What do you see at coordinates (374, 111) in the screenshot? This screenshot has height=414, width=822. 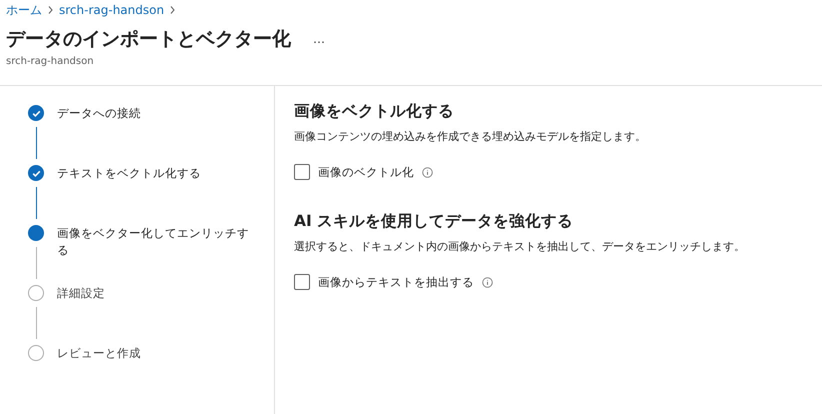 I see `section-heading: 画像をベクトル化する` at bounding box center [374, 111].